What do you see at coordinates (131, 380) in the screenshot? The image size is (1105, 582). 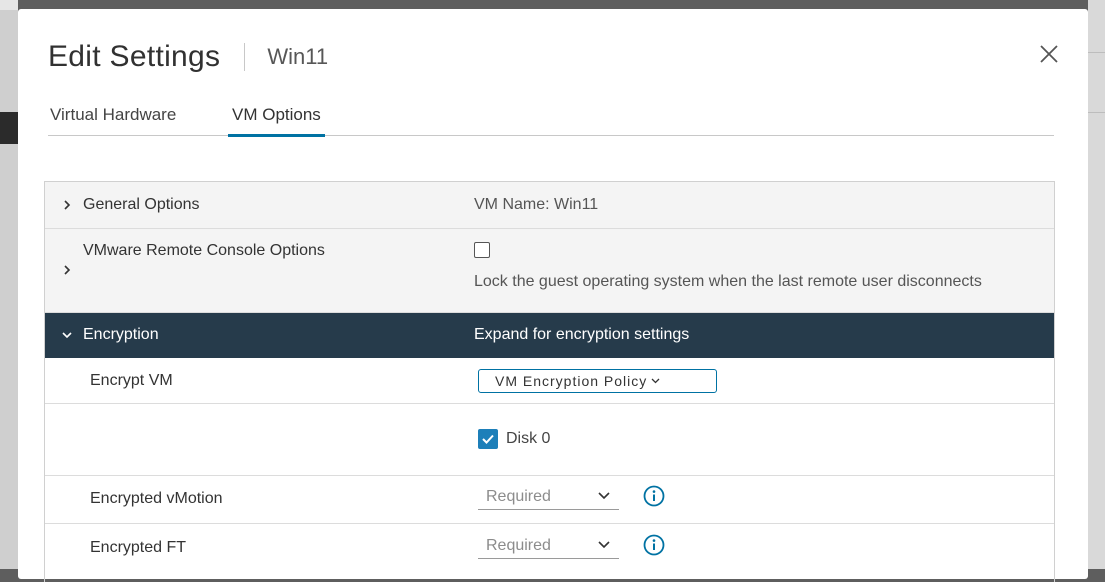 I see `encrypt-vm-label: Encrypt VM` at bounding box center [131, 380].